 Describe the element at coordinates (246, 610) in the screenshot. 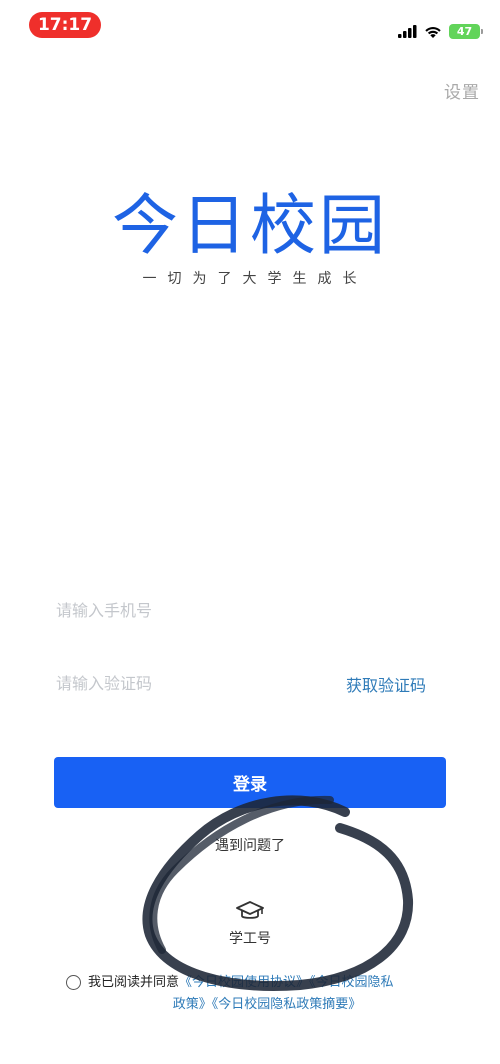

I see `phone-input` at that location.